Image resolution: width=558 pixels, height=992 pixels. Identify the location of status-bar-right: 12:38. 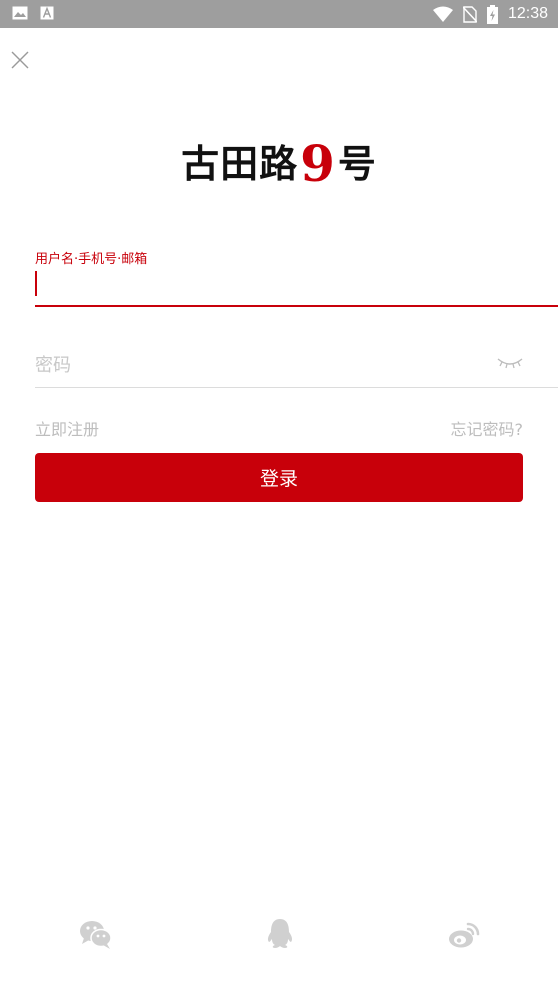
(490, 14).